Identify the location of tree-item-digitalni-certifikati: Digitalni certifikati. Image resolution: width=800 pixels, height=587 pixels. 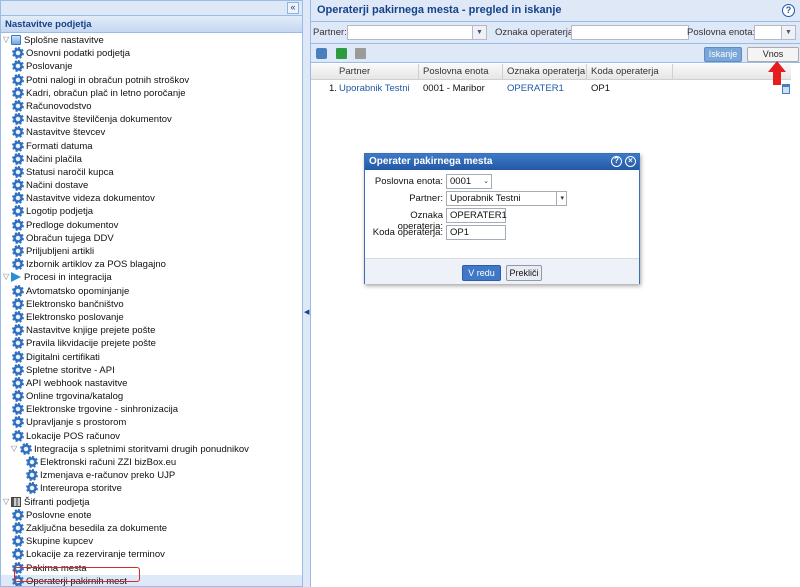
(151, 357).